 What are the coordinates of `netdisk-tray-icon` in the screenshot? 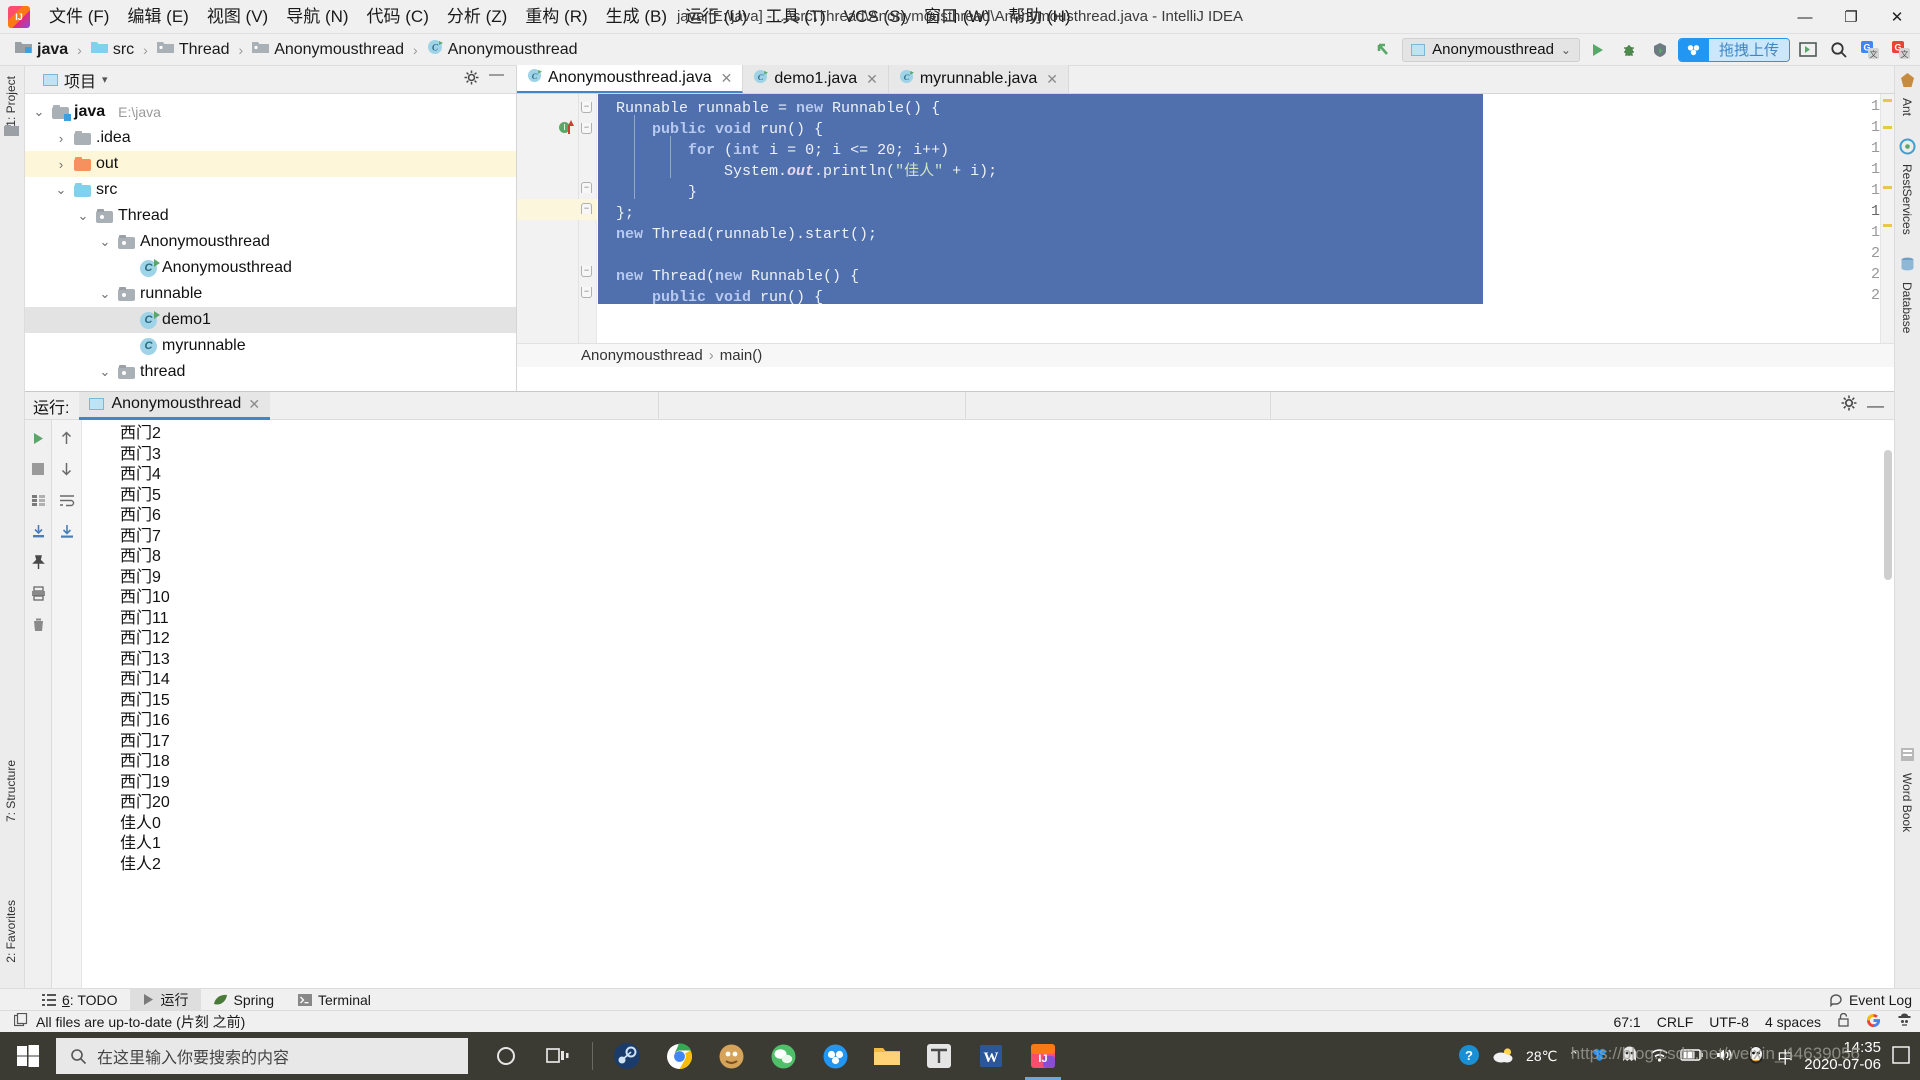 It's located at (1599, 1056).